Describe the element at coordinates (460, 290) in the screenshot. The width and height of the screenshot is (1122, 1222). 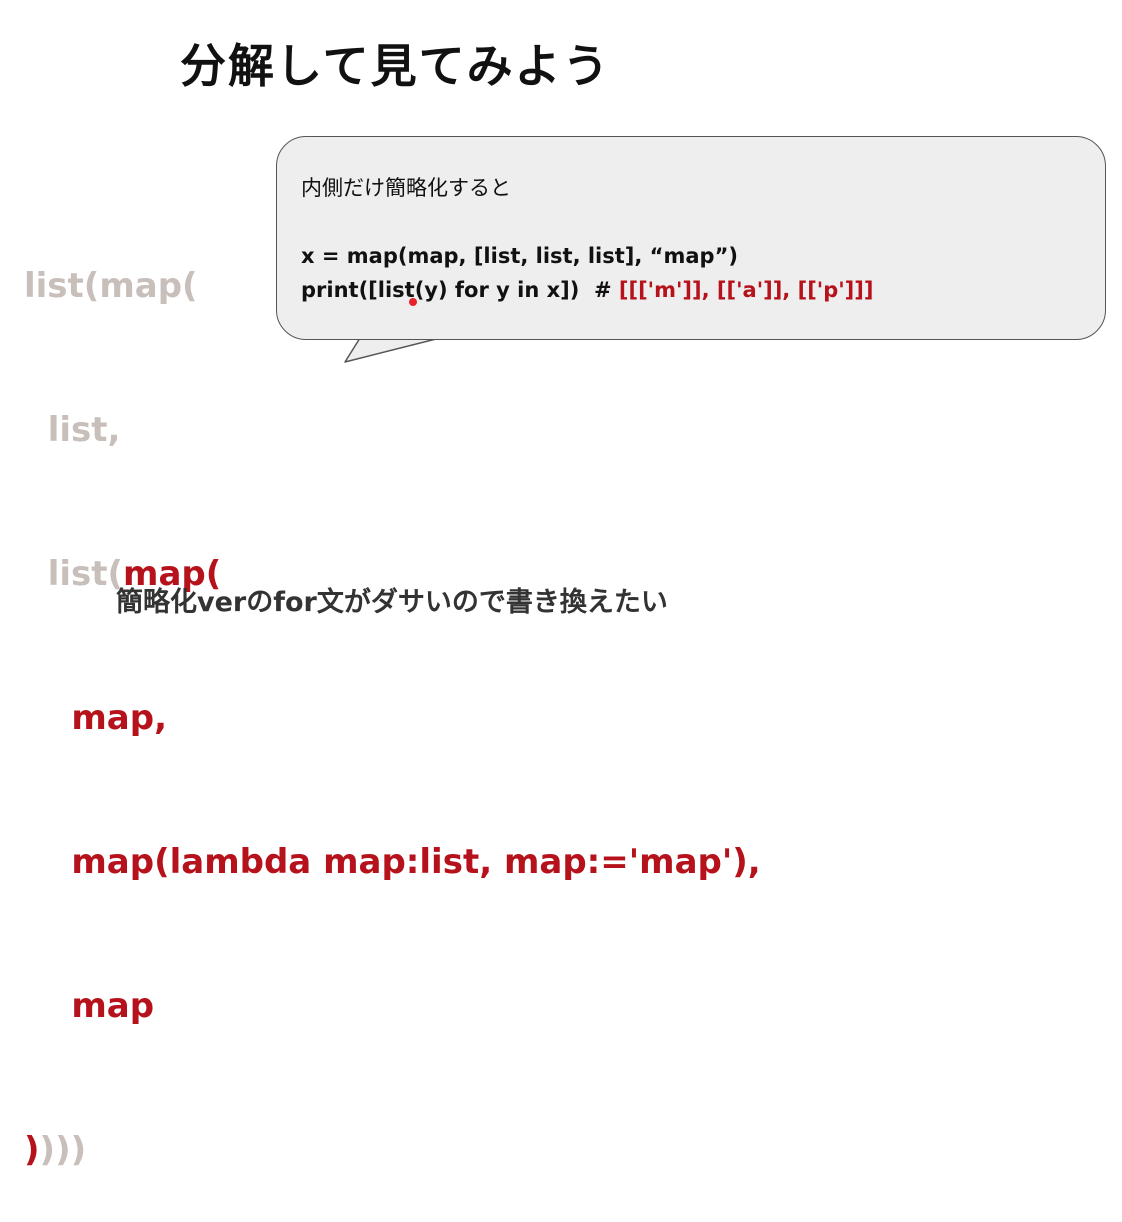
I see `bubble-code-line-2-text: print([list(y) for y in x]) #` at that location.